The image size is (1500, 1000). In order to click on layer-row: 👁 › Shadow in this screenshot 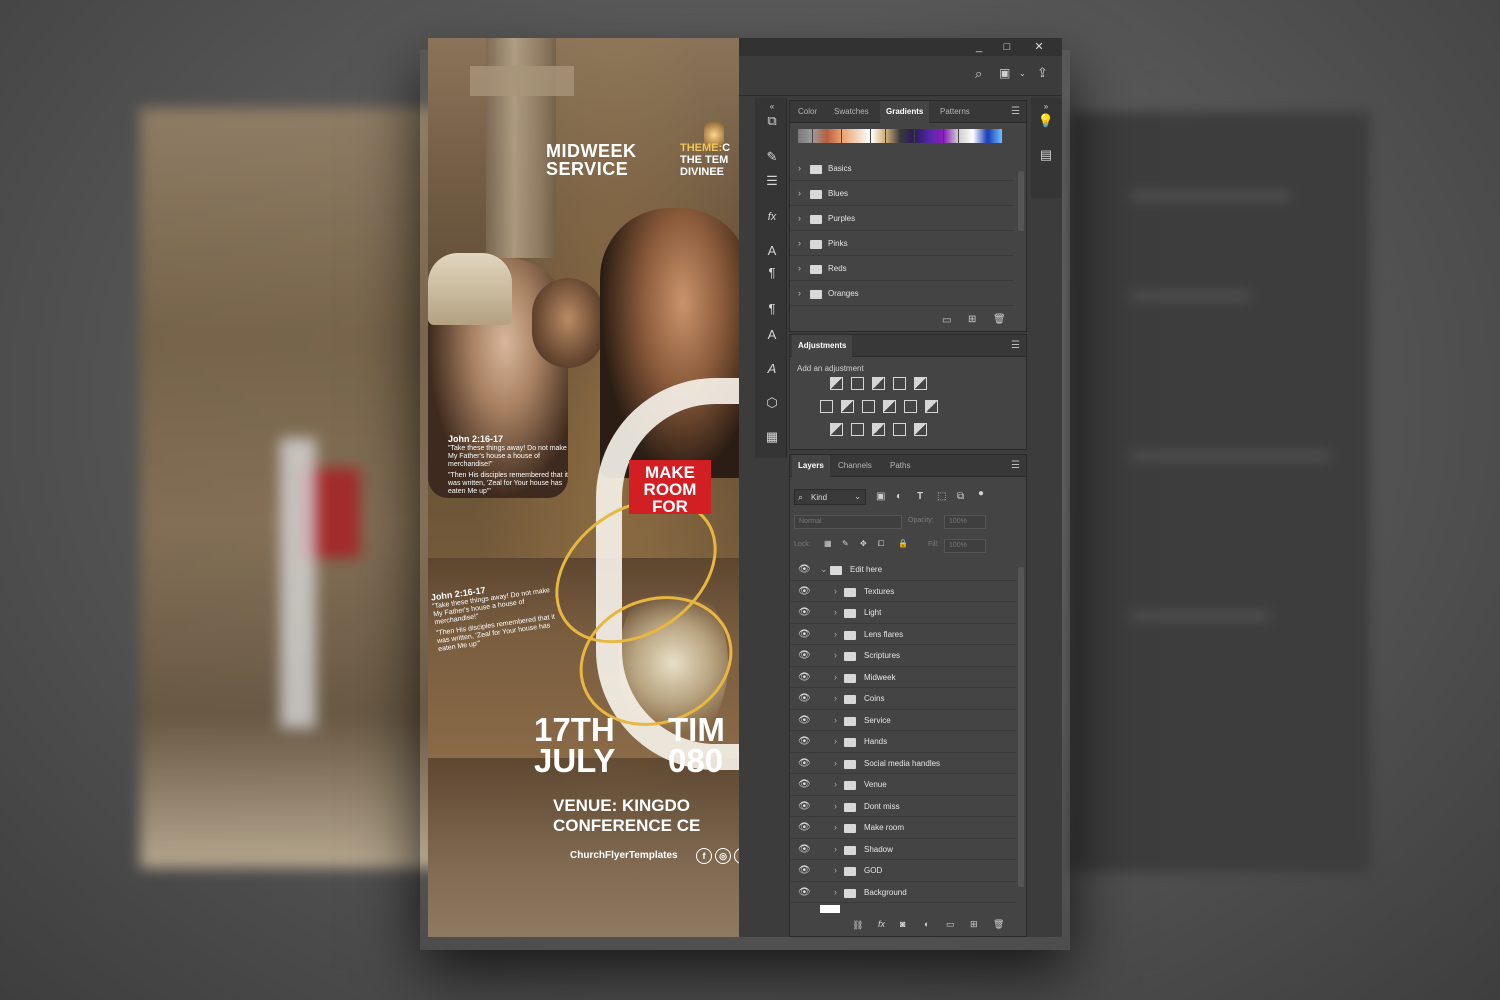, I will do `click(903, 849)`.